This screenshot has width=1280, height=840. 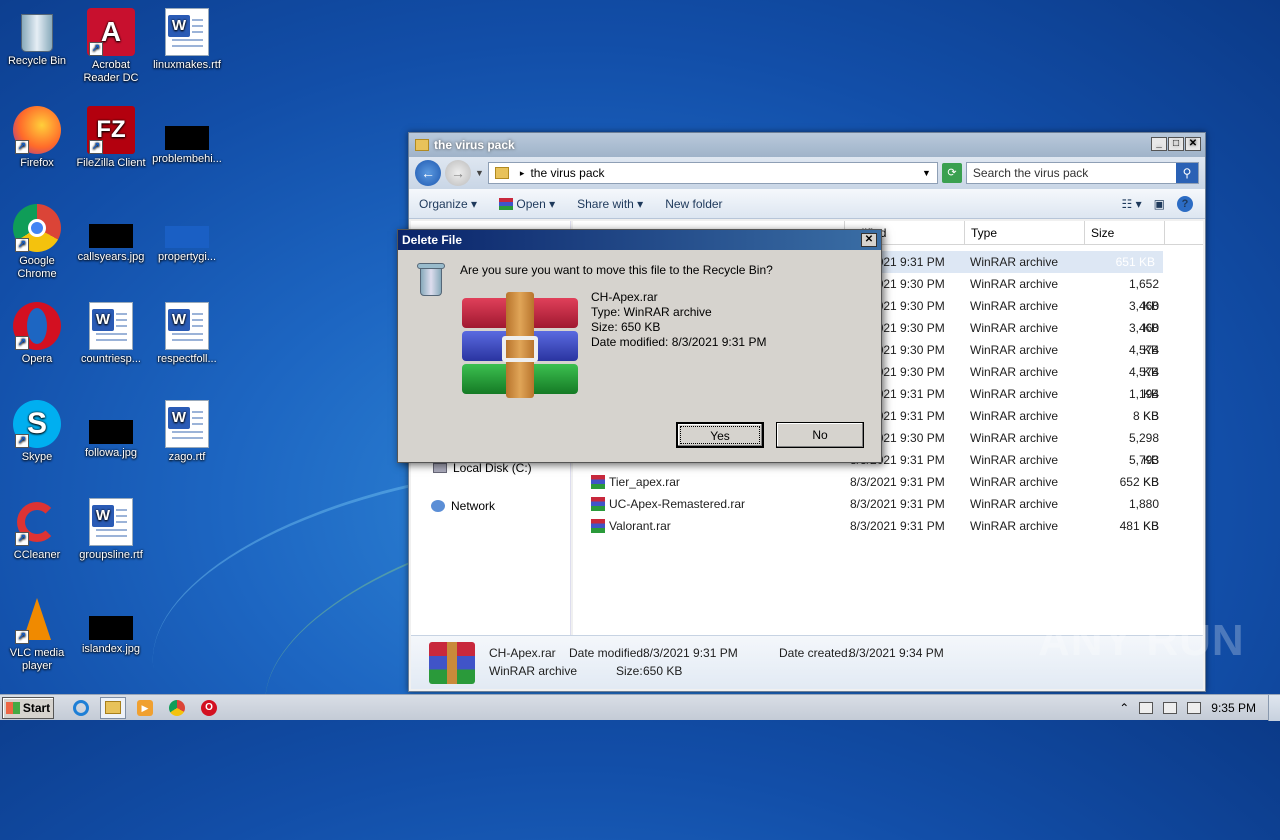 What do you see at coordinates (111, 71) in the screenshot?
I see `icon-label: Acrobat Reader DC` at bounding box center [111, 71].